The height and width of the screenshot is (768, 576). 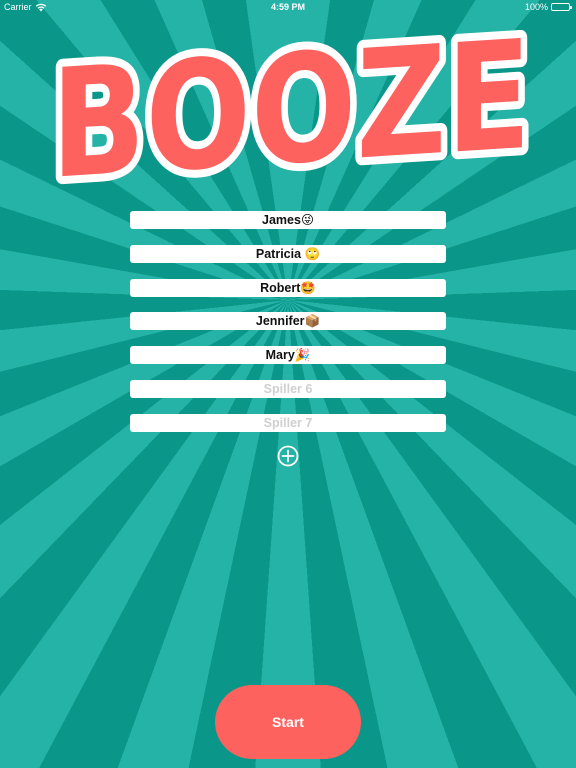 I want to click on status-right: 100%, so click(x=548, y=7).